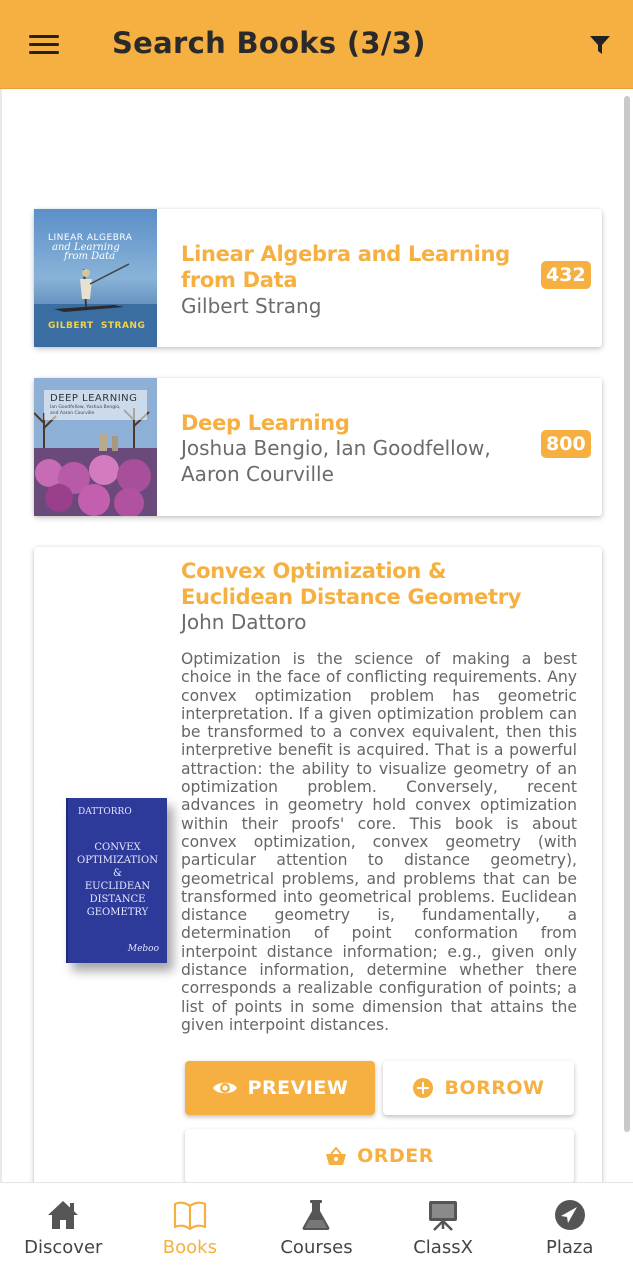 Image resolution: width=633 pixels, height=1268 pixels. What do you see at coordinates (85, 407) in the screenshot?
I see `cover-text: Ian Goodfellow, Yoshua Bengio,` at bounding box center [85, 407].